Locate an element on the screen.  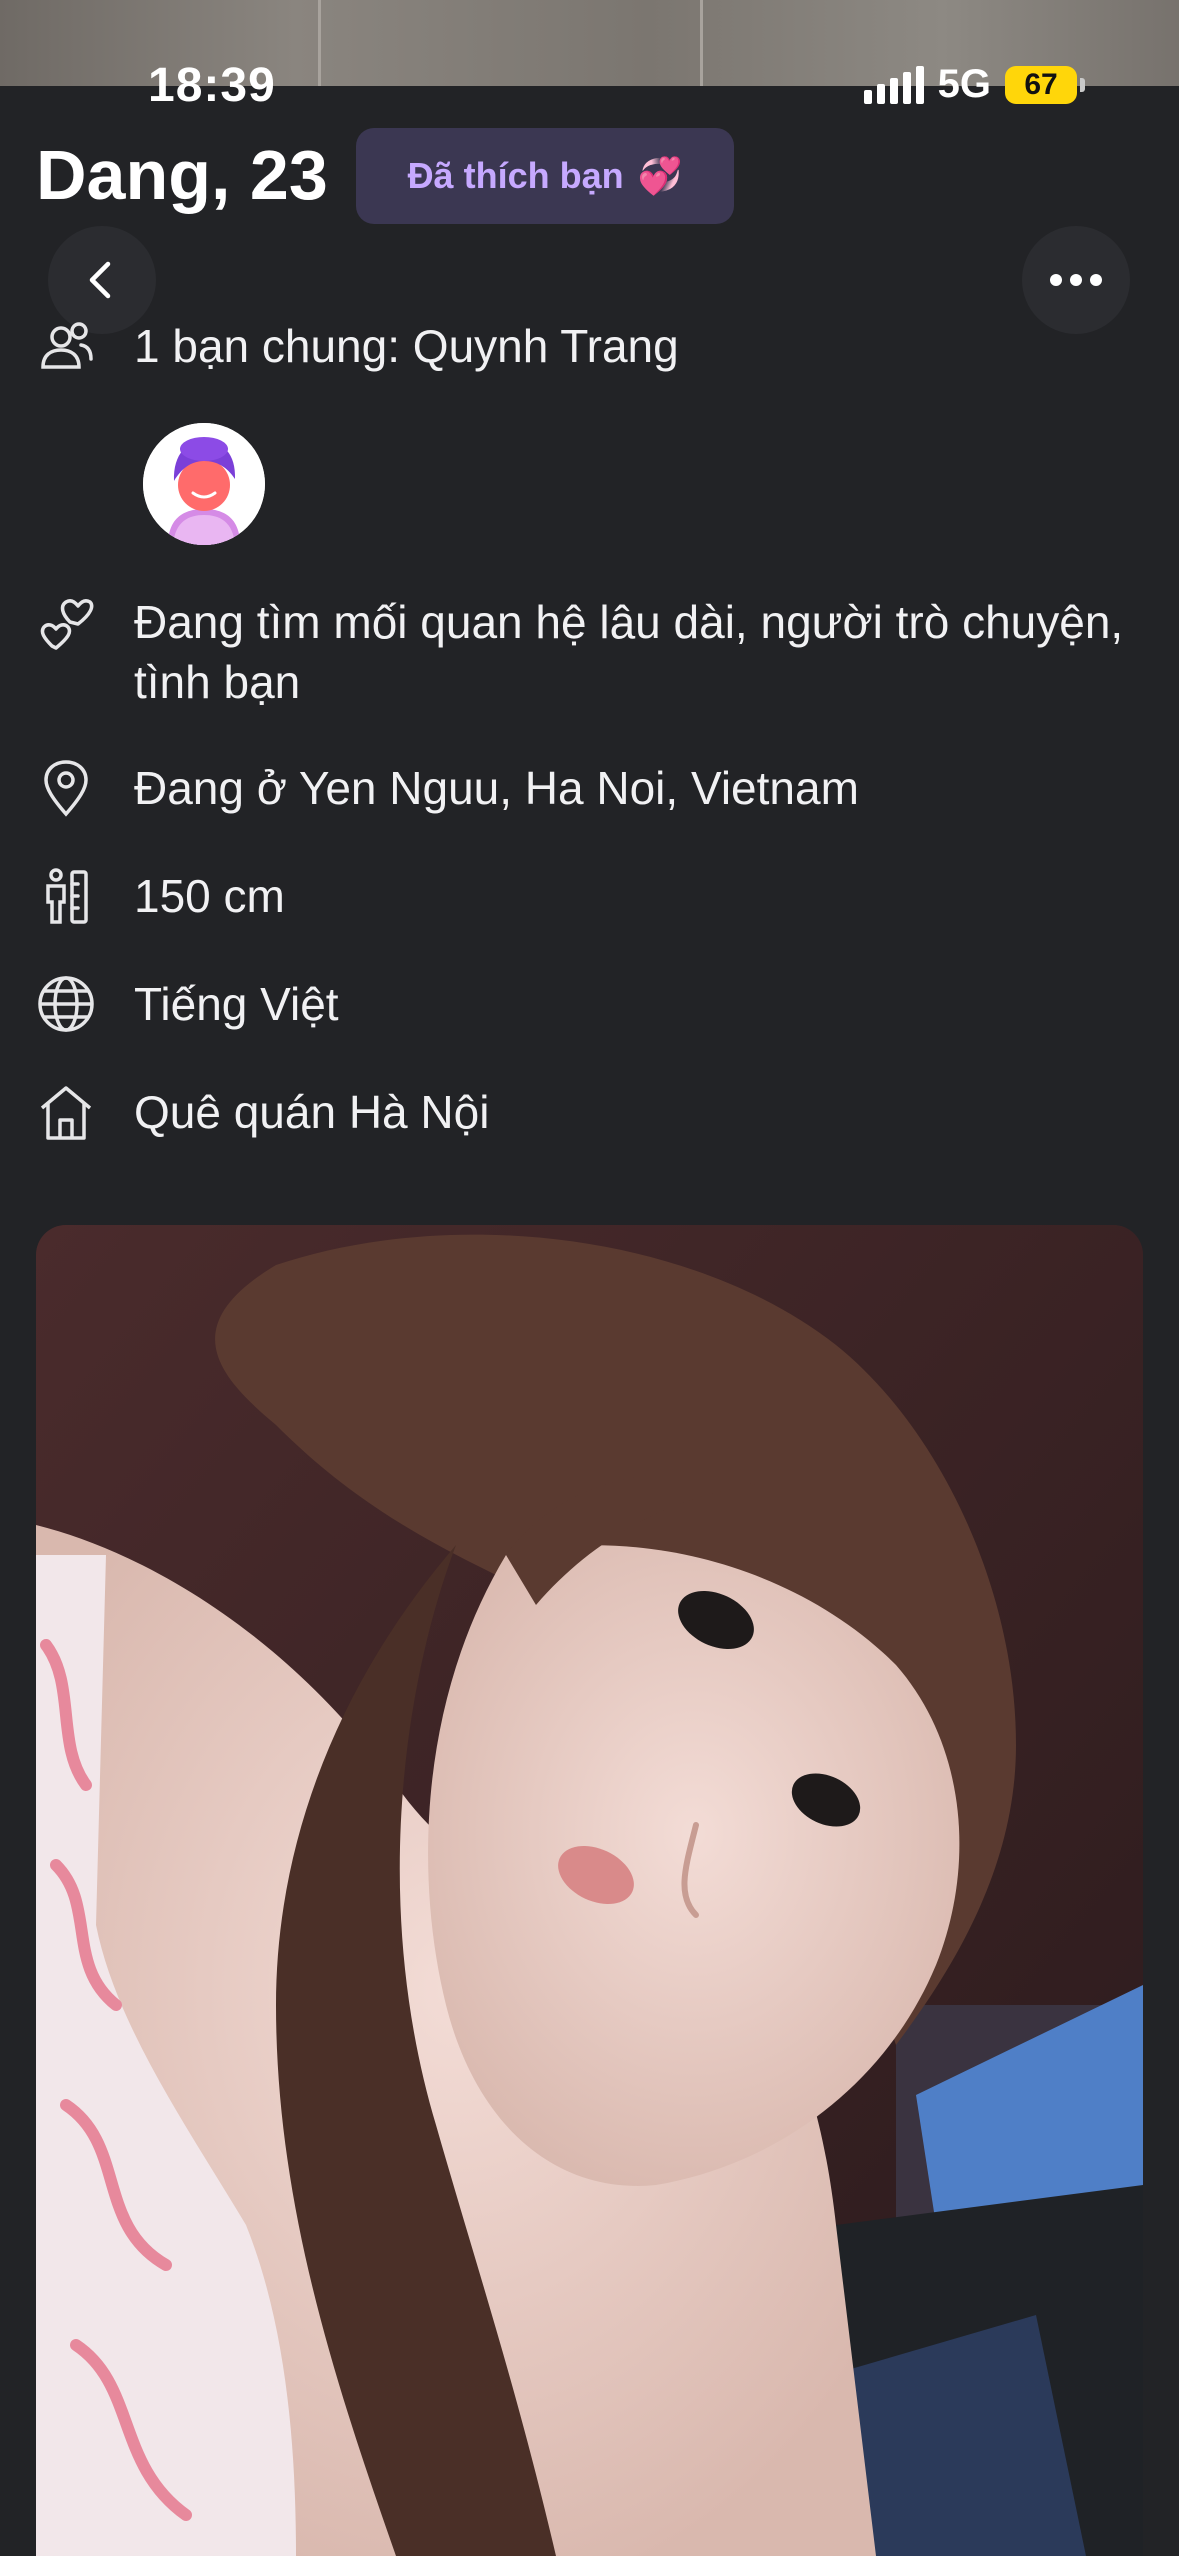
hometown-row: Quê quán Hà Nội is located at coordinates (262, 1112).